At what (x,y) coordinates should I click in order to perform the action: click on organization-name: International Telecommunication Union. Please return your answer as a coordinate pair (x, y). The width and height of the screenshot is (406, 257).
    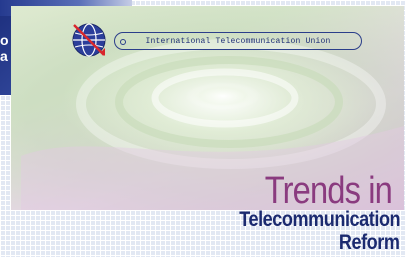
    Looking at the image, I should click on (238, 41).